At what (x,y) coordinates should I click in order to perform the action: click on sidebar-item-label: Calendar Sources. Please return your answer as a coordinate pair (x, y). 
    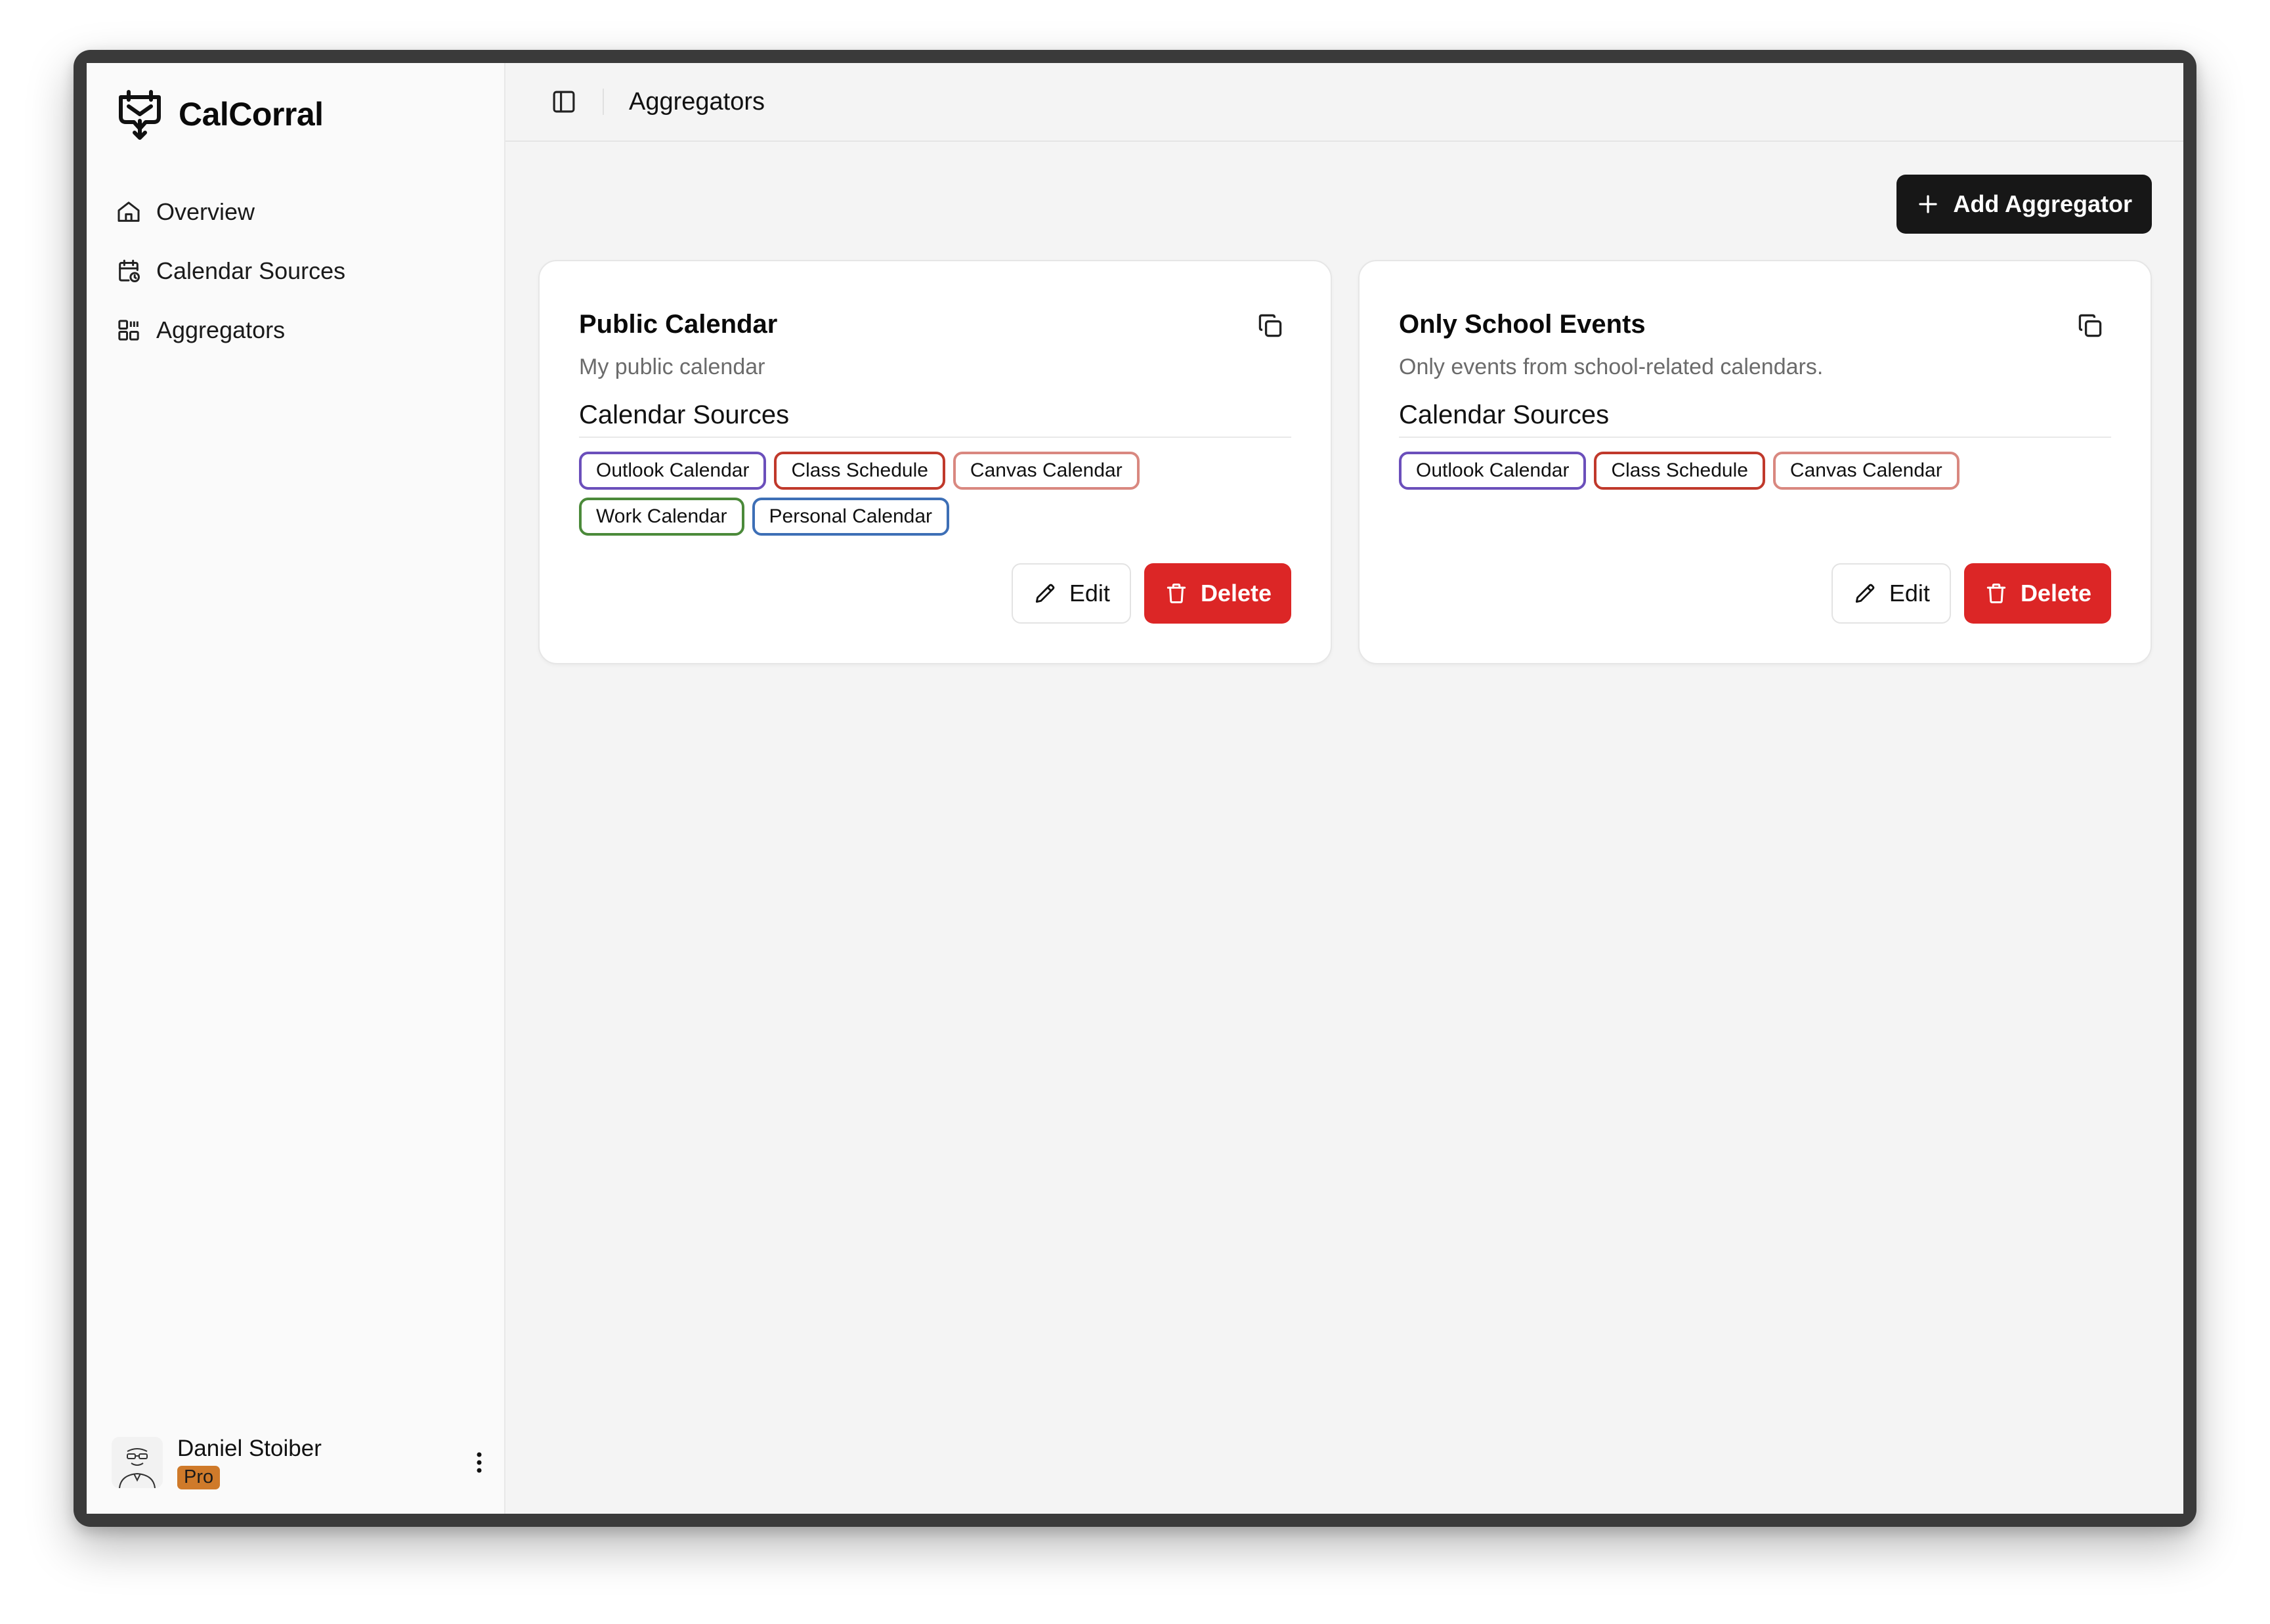
    Looking at the image, I should click on (251, 271).